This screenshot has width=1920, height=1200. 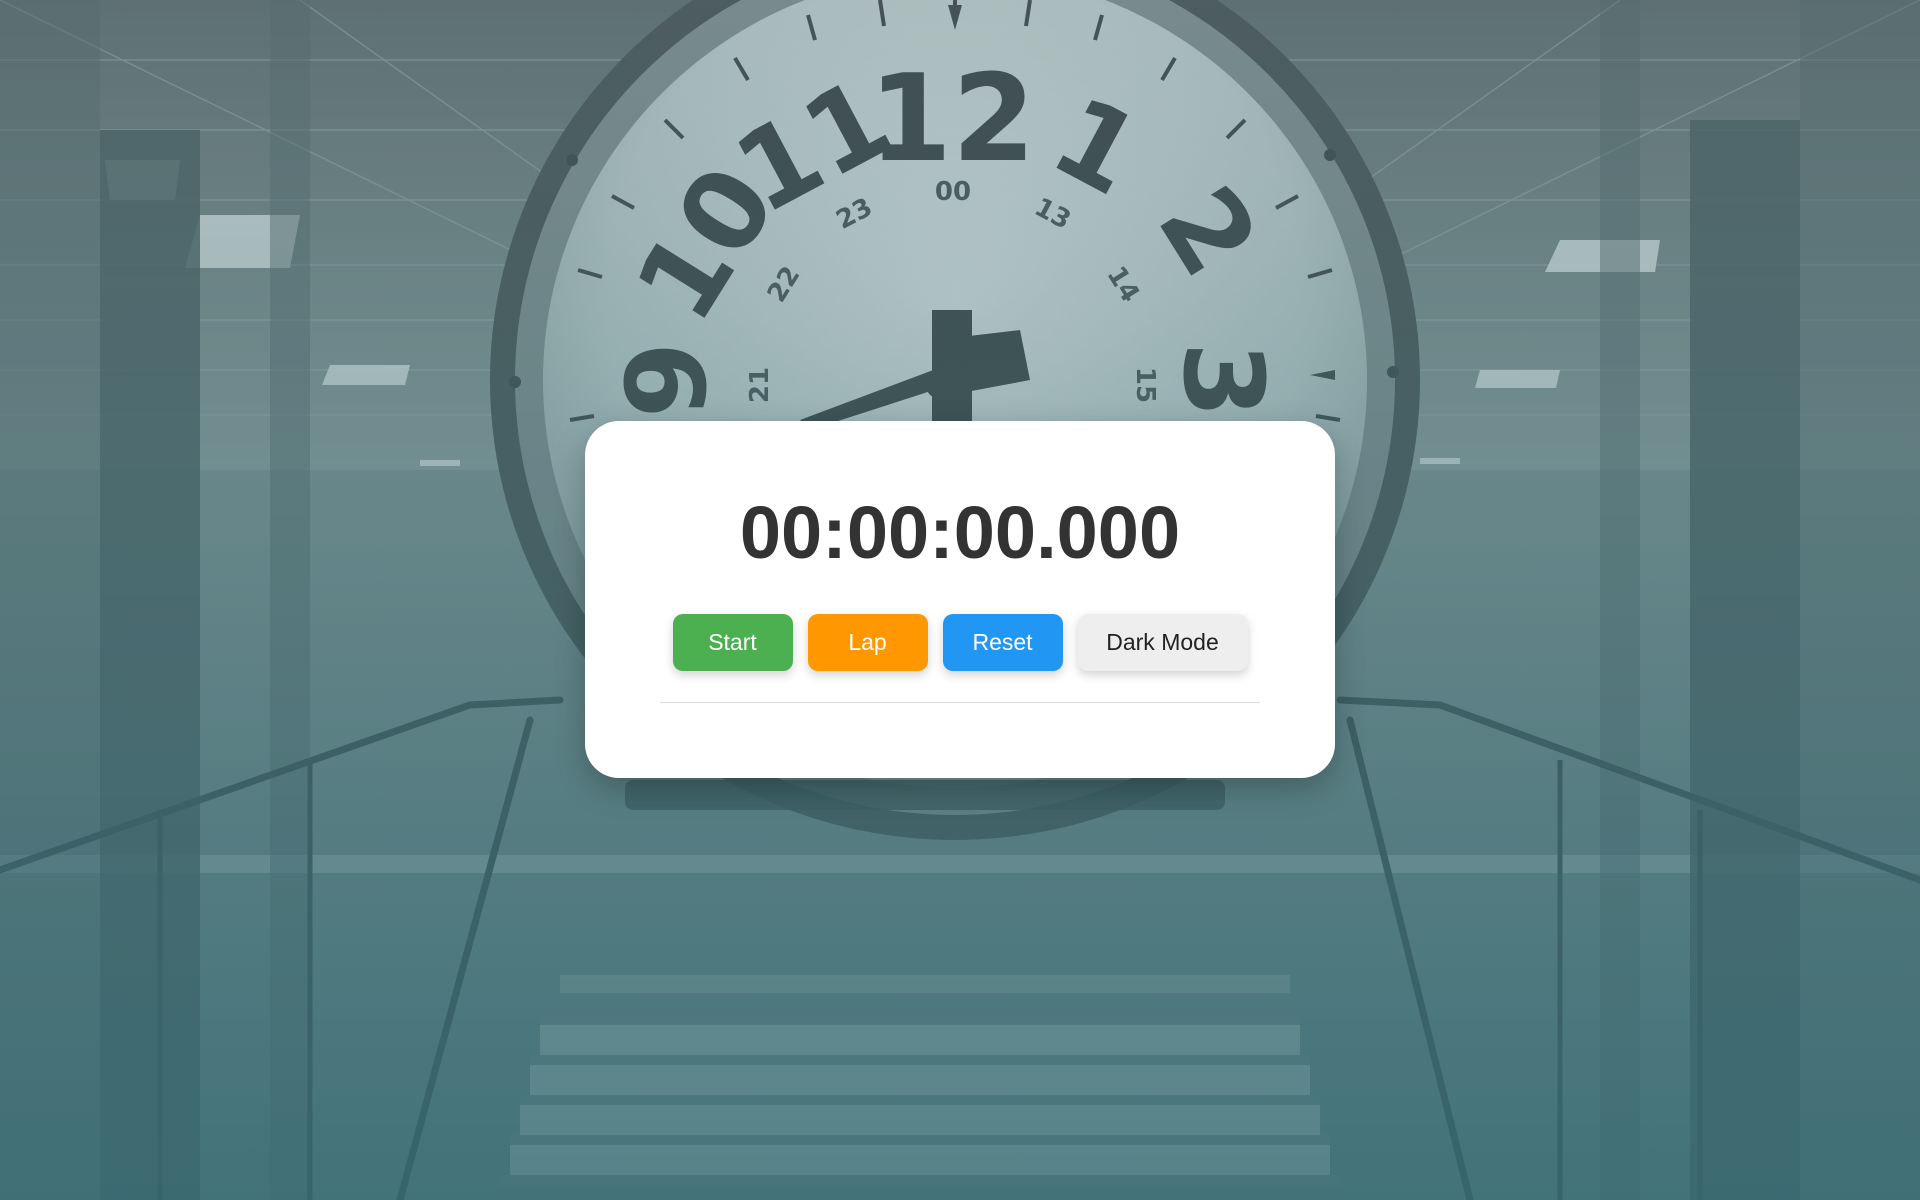 What do you see at coordinates (953, 192) in the screenshot?
I see `clock-numeral: 00` at bounding box center [953, 192].